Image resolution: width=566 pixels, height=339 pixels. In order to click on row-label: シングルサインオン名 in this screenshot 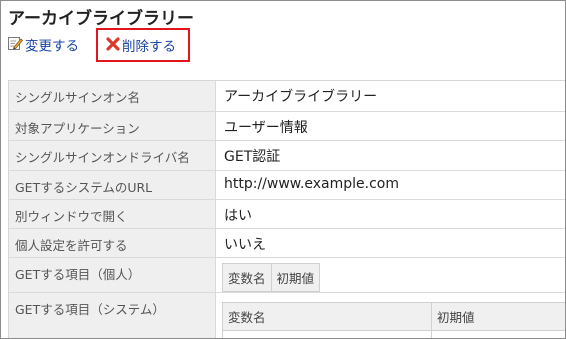, I will do `click(112, 96)`.